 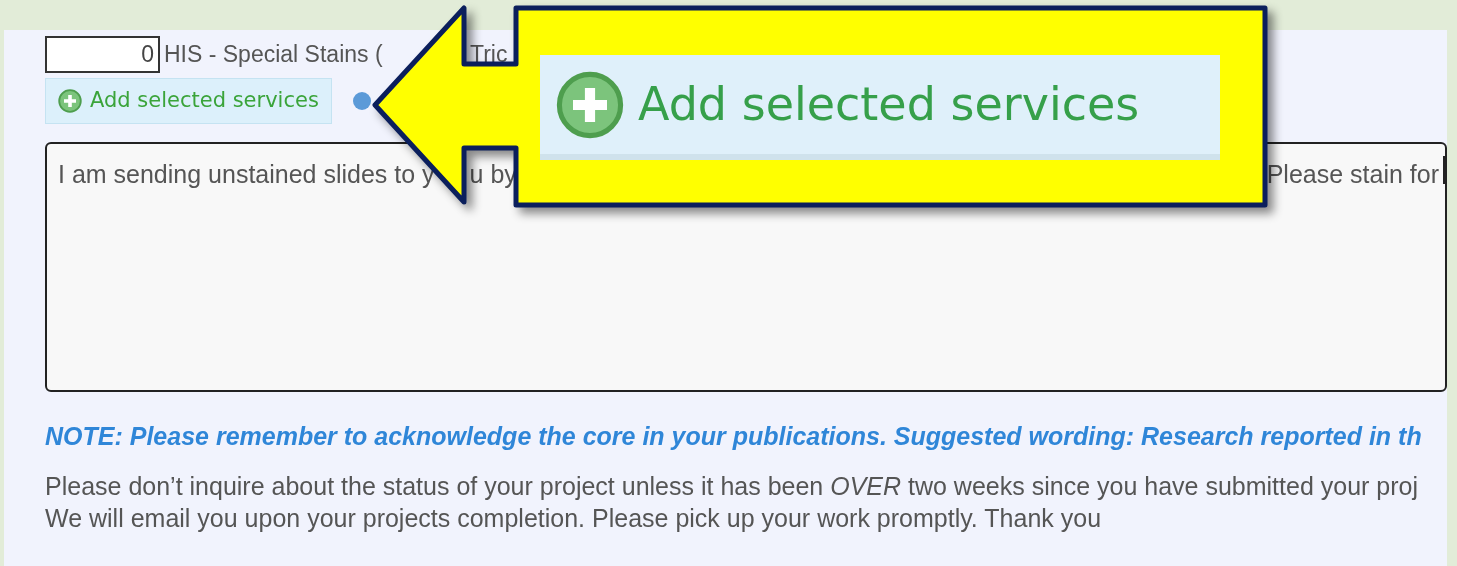 I want to click on text-cursor, so click(x=1444, y=170).